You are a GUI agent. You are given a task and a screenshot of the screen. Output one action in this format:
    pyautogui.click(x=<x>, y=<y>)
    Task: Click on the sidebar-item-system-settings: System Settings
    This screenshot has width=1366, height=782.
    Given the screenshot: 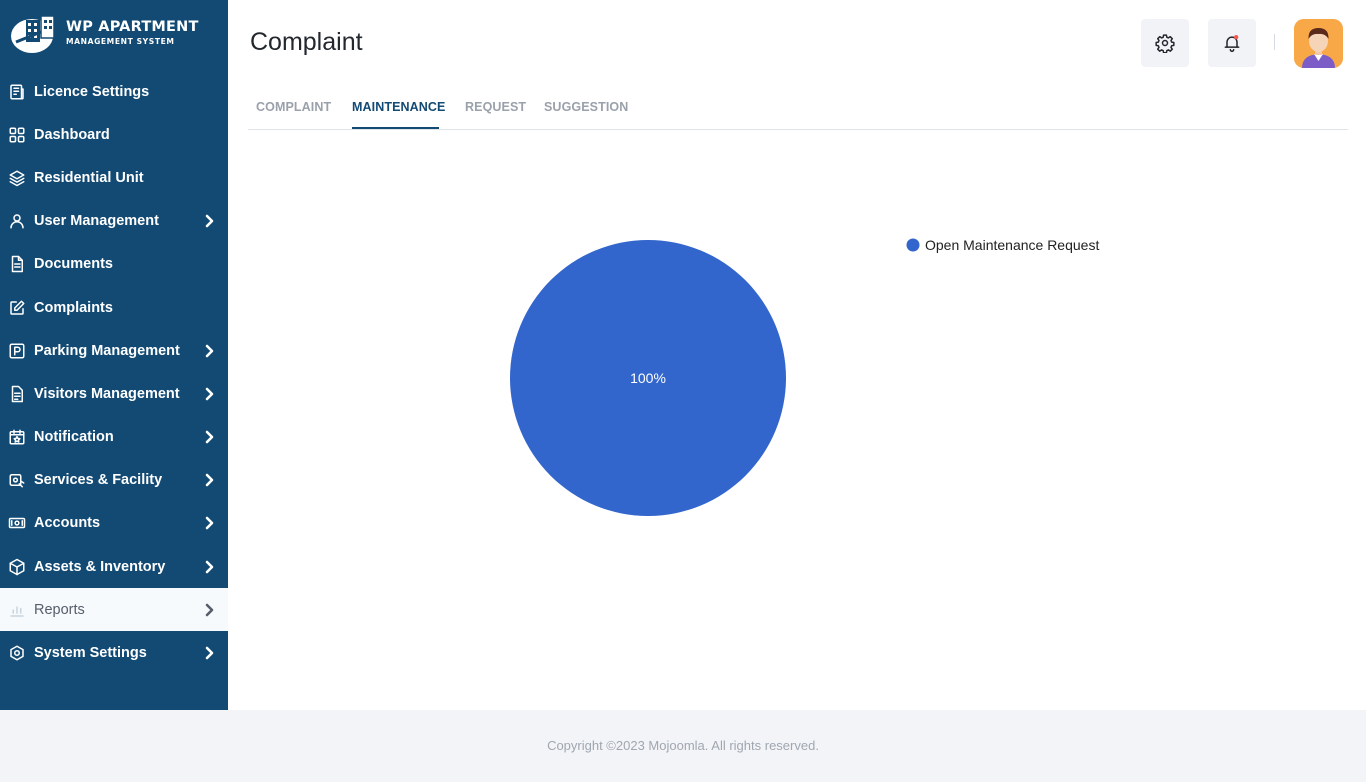 What is the action you would take?
    pyautogui.click(x=114, y=652)
    